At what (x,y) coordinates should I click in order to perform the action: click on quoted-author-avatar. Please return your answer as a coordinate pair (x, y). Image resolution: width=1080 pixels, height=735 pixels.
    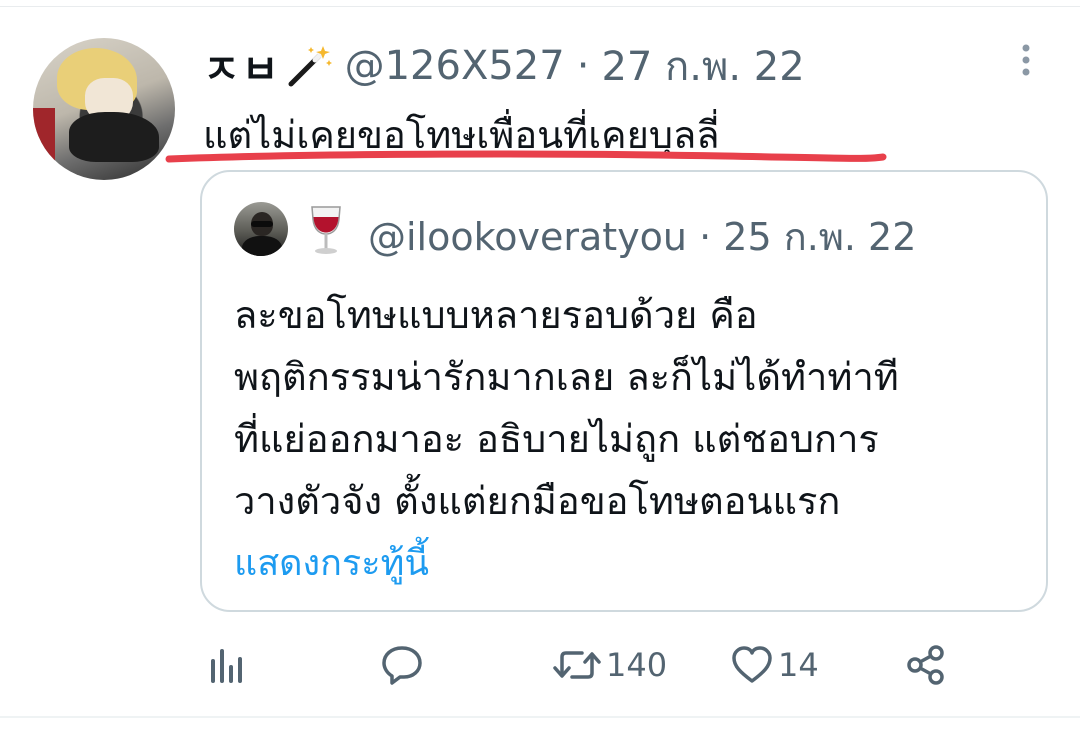
    Looking at the image, I should click on (261, 229).